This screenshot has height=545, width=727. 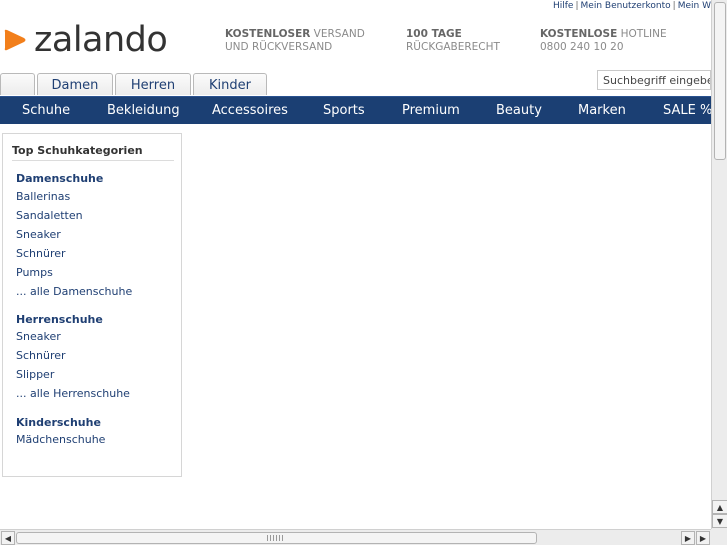 I want to click on heading-herrenschuhe: Herrenschuhe, so click(x=59, y=319).